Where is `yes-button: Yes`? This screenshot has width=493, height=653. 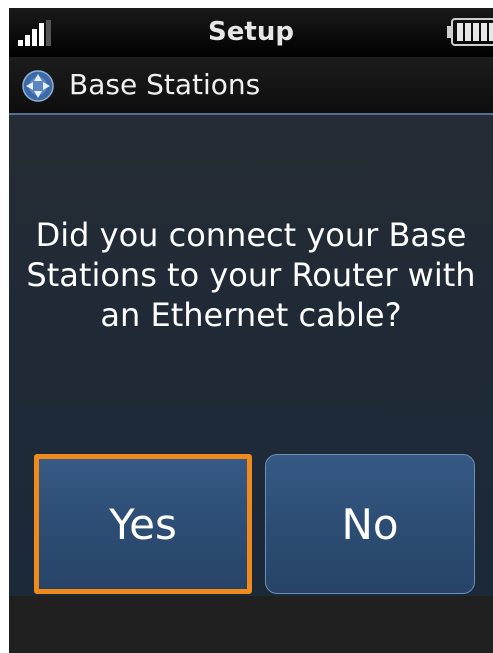 yes-button: Yes is located at coordinates (143, 524).